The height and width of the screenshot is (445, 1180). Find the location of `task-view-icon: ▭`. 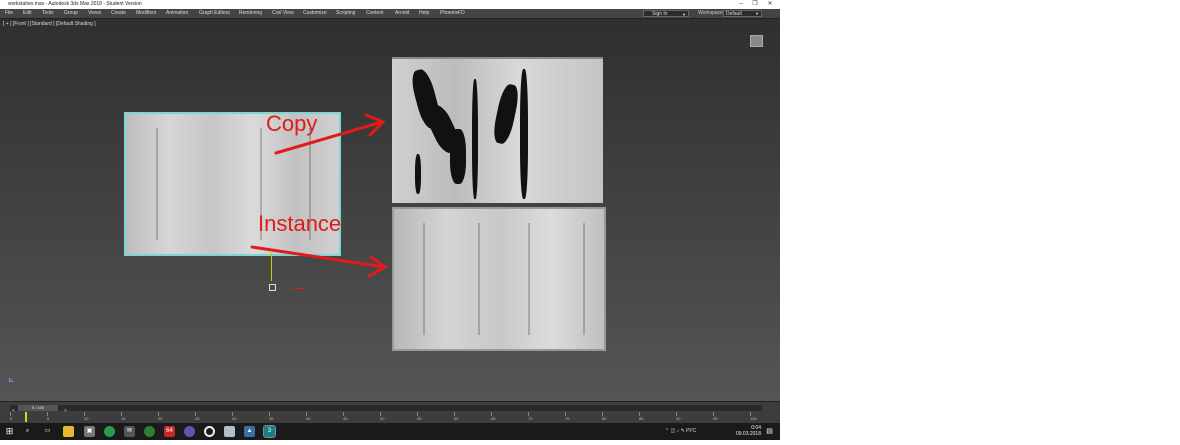

task-view-icon: ▭ is located at coordinates (47, 431).